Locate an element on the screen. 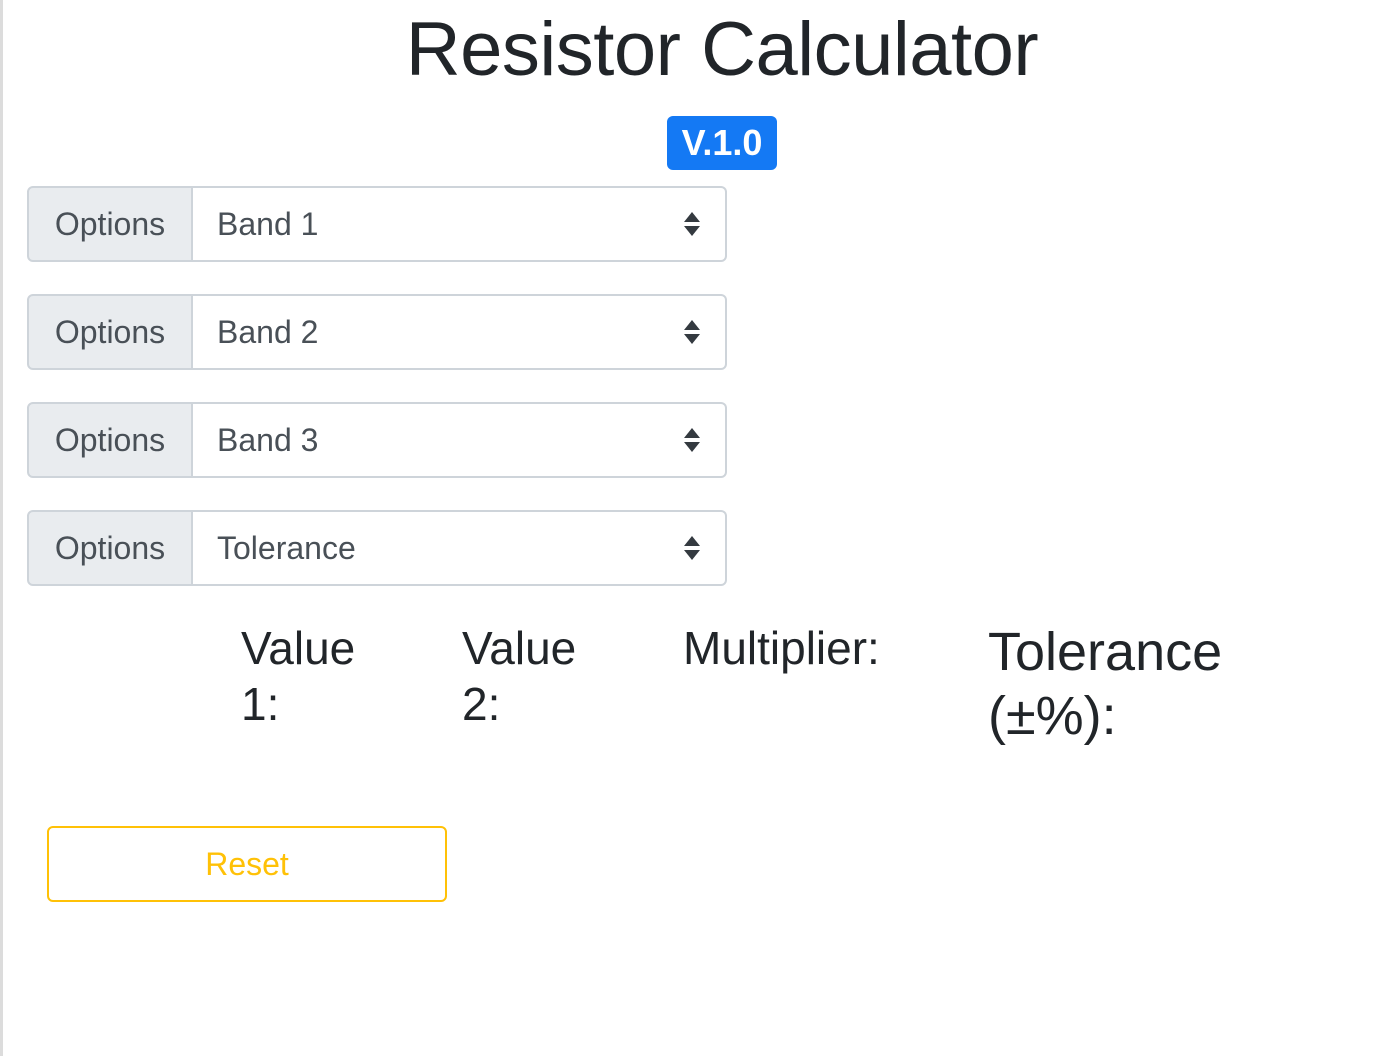 This screenshot has width=1398, height=1056. band-1-input-group: Options Band 1 is located at coordinates (377, 224).